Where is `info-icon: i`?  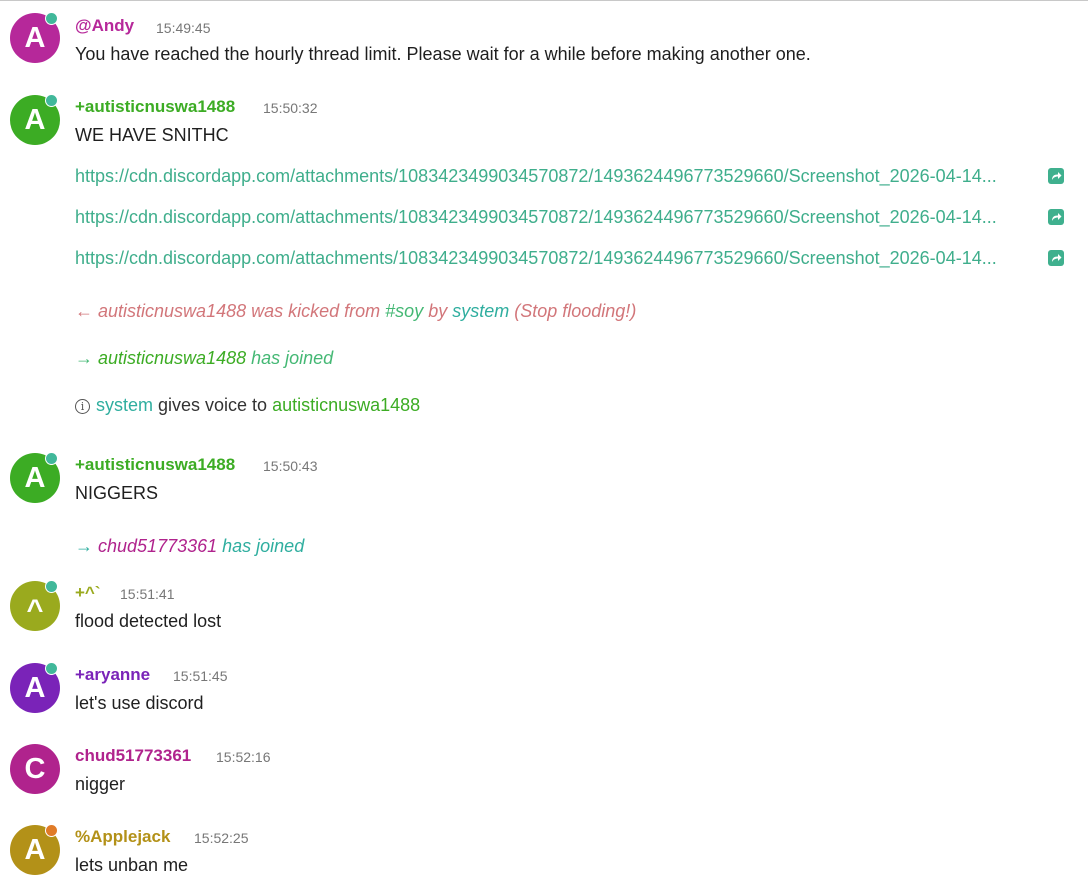 info-icon: i is located at coordinates (82, 406).